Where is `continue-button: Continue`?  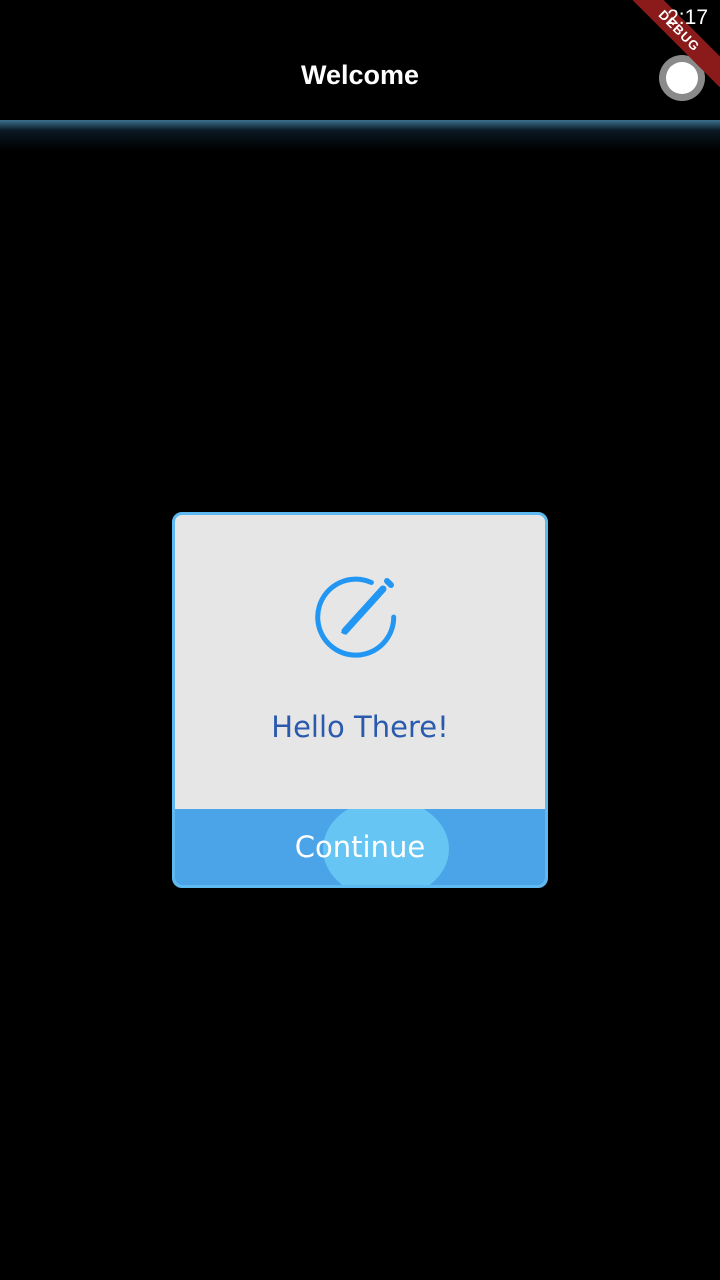
continue-button: Continue is located at coordinates (360, 847).